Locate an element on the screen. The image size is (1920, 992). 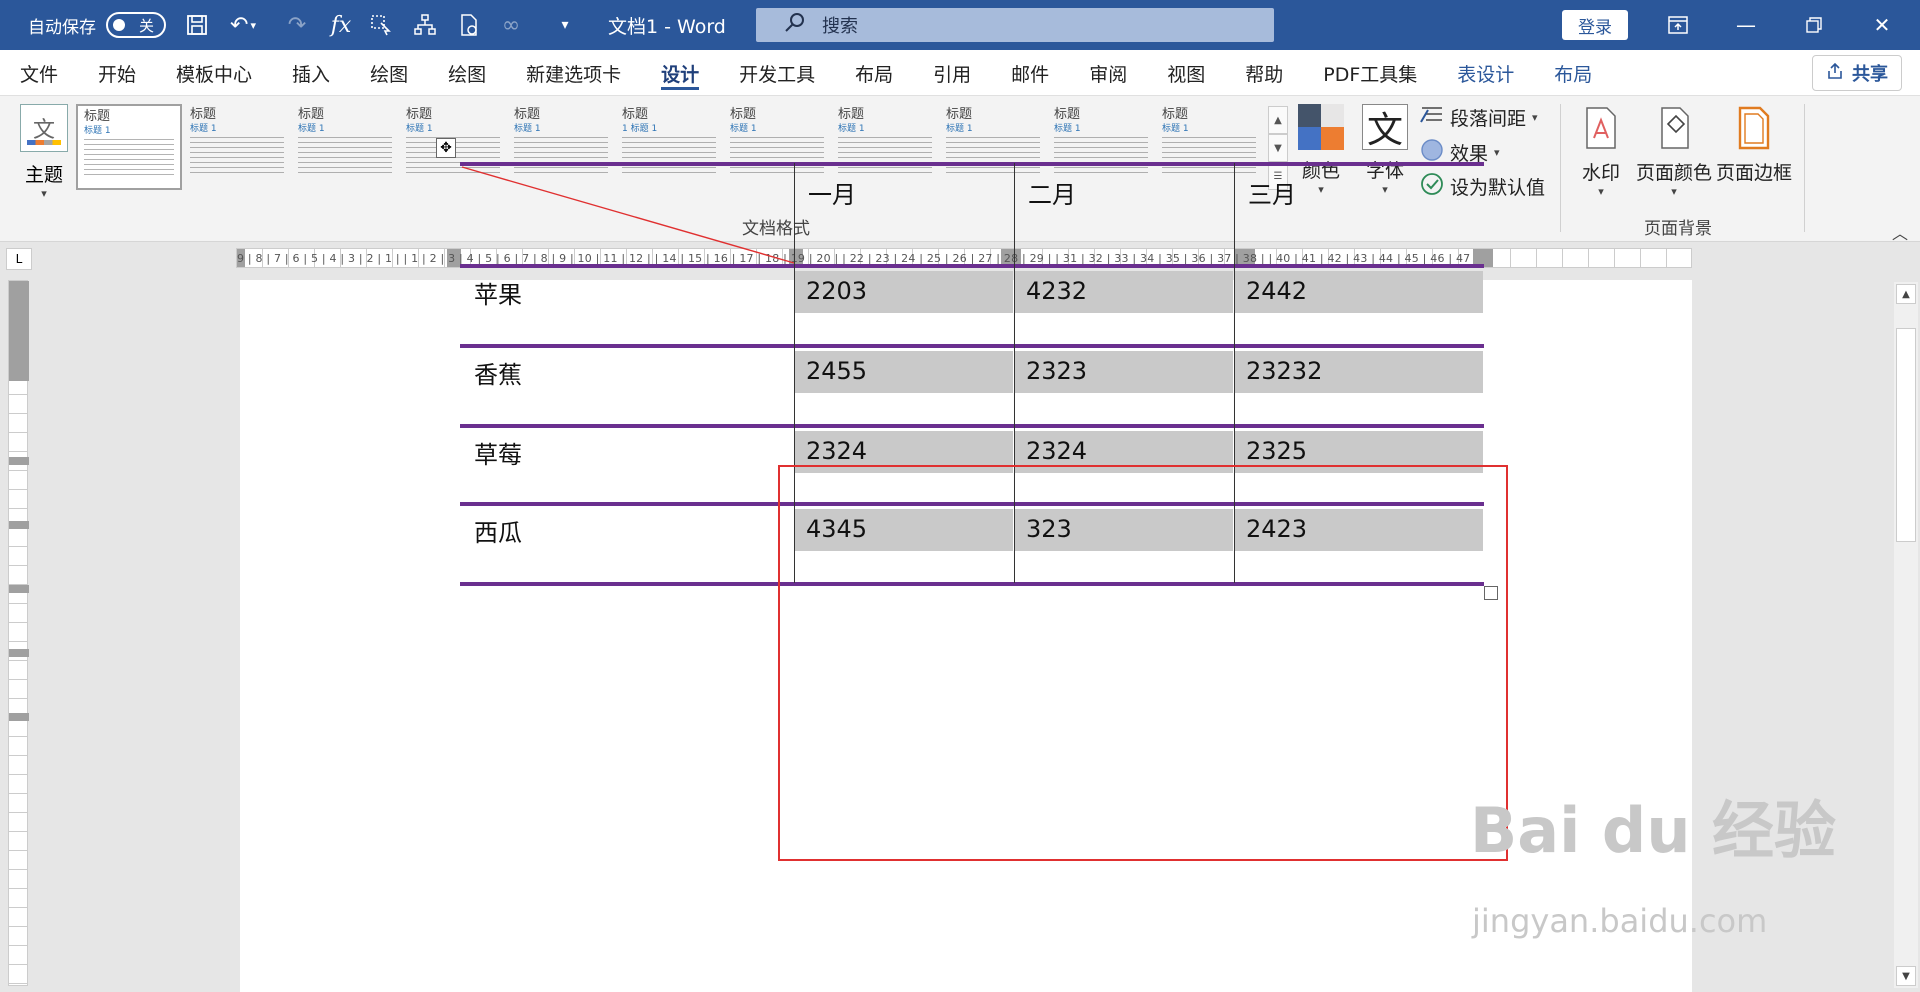
value-cell: 2325 is located at coordinates (1276, 451).